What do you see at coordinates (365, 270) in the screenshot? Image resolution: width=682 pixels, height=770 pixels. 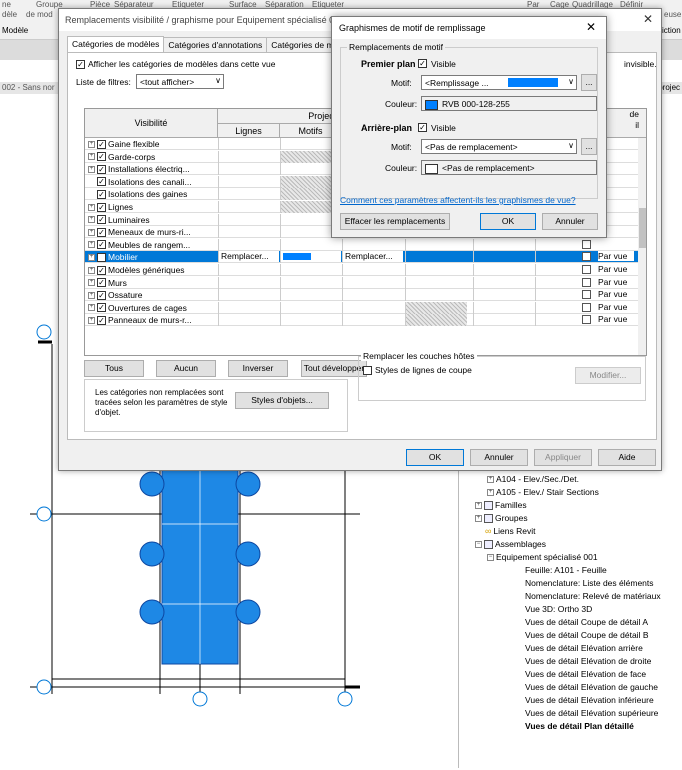 I see `table-row: + ✓ Modèles génériques Par vue` at bounding box center [365, 270].